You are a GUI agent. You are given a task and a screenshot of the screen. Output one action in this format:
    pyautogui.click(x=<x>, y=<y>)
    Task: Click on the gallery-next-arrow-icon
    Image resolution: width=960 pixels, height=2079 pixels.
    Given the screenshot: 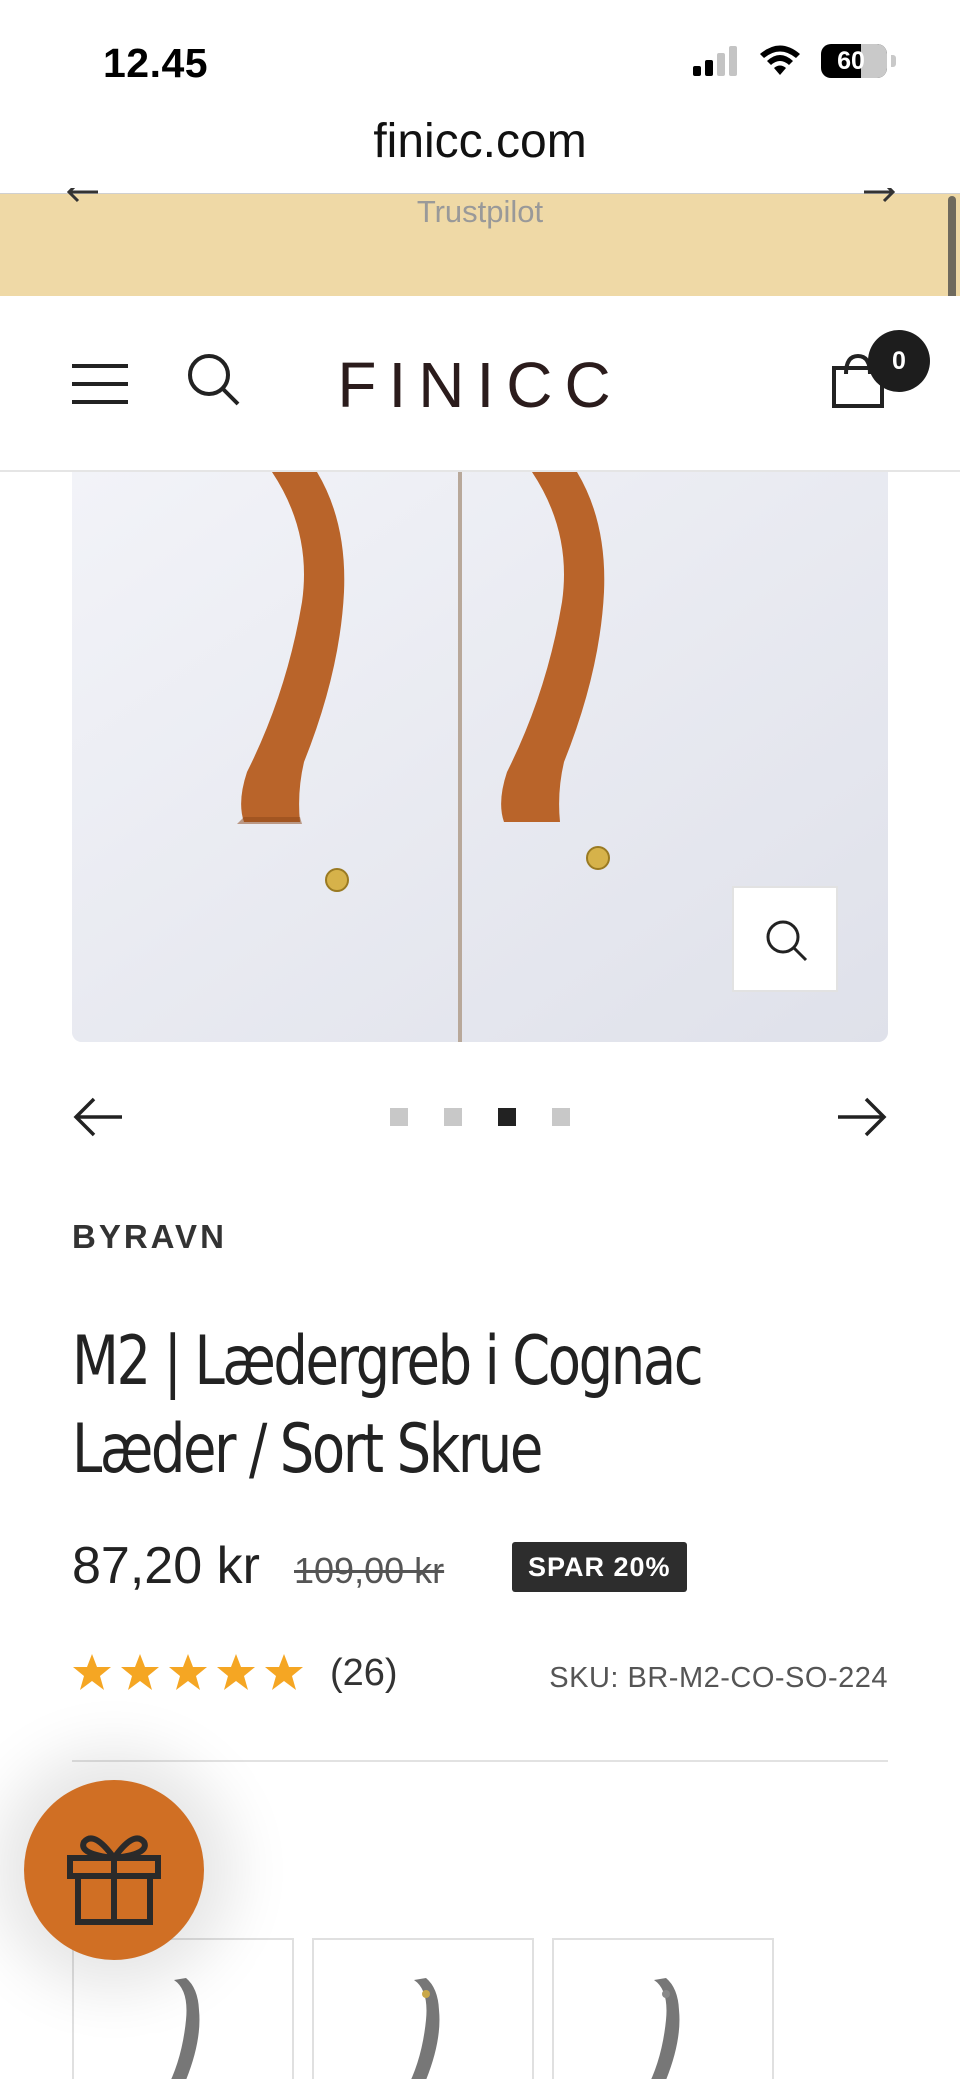 What is the action you would take?
    pyautogui.click(x=861, y=1117)
    